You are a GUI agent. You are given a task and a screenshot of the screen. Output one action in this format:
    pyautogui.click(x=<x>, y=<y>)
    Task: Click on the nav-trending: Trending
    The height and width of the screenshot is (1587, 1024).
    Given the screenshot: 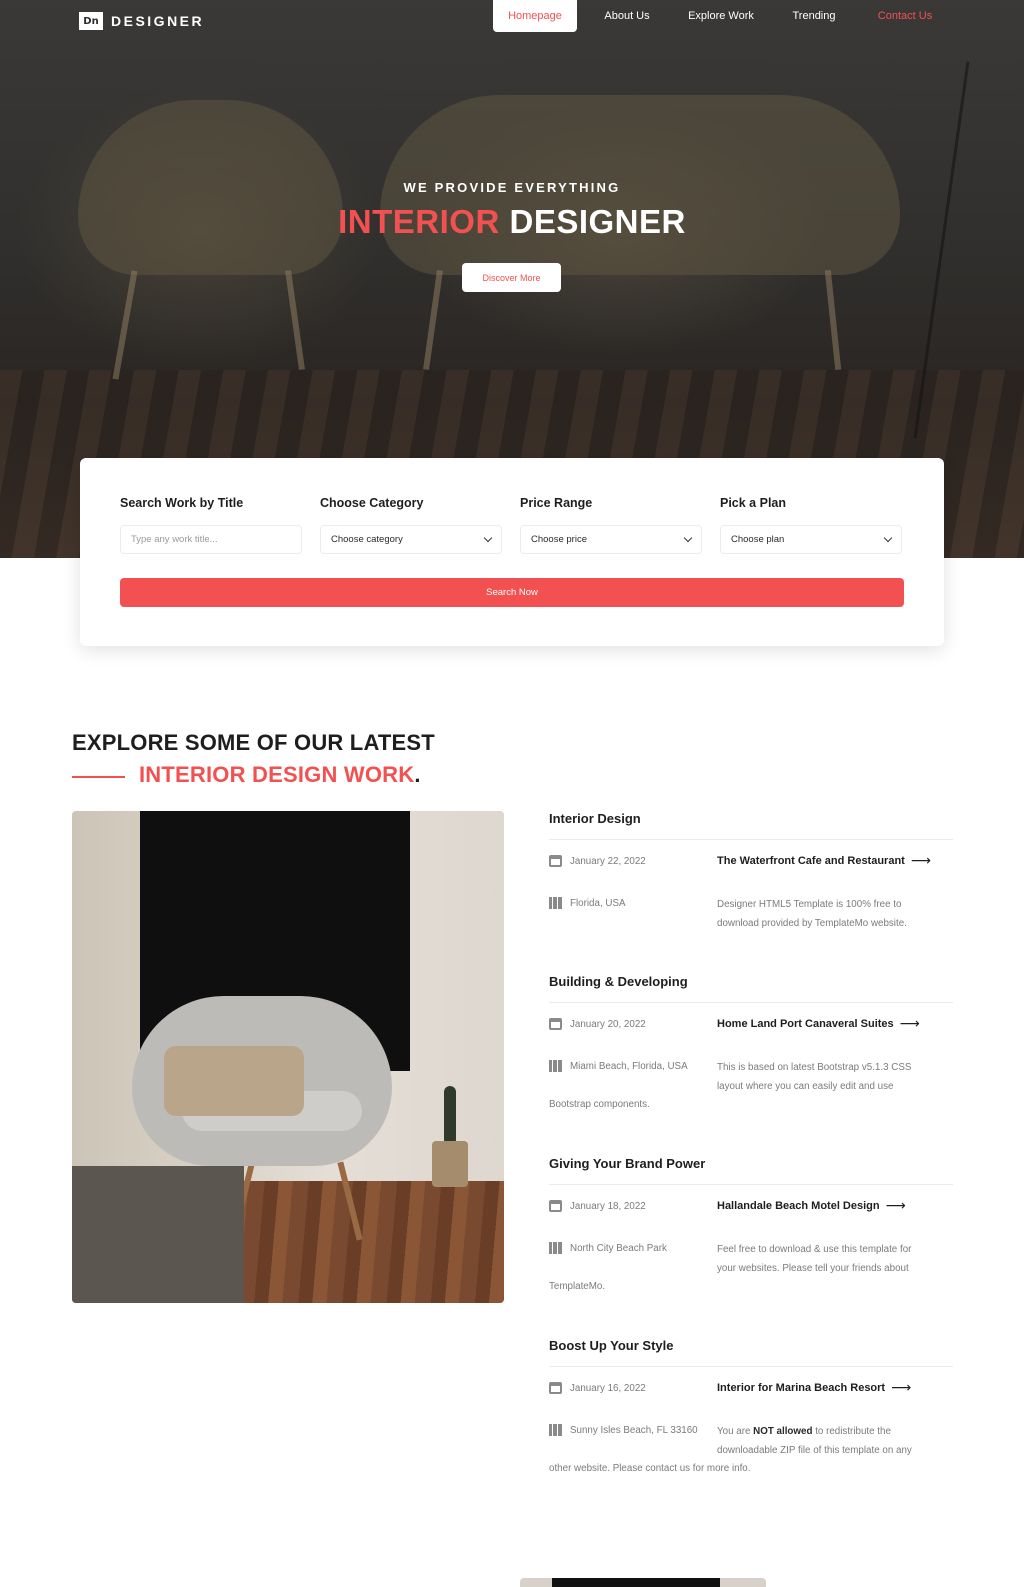 What is the action you would take?
    pyautogui.click(x=814, y=16)
    